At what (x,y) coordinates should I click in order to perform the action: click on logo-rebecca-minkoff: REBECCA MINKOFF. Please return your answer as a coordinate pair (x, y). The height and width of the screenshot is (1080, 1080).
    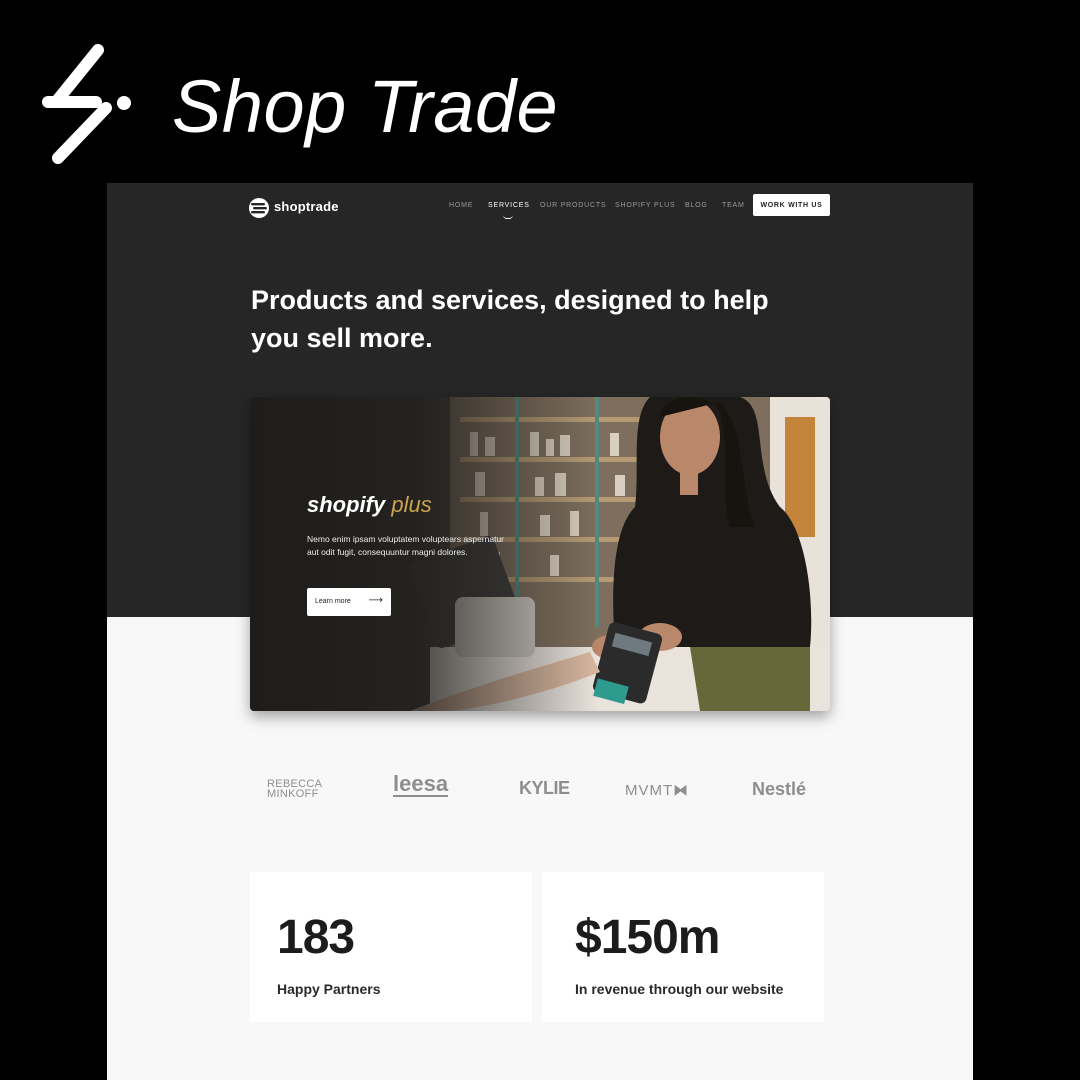
    Looking at the image, I should click on (294, 789).